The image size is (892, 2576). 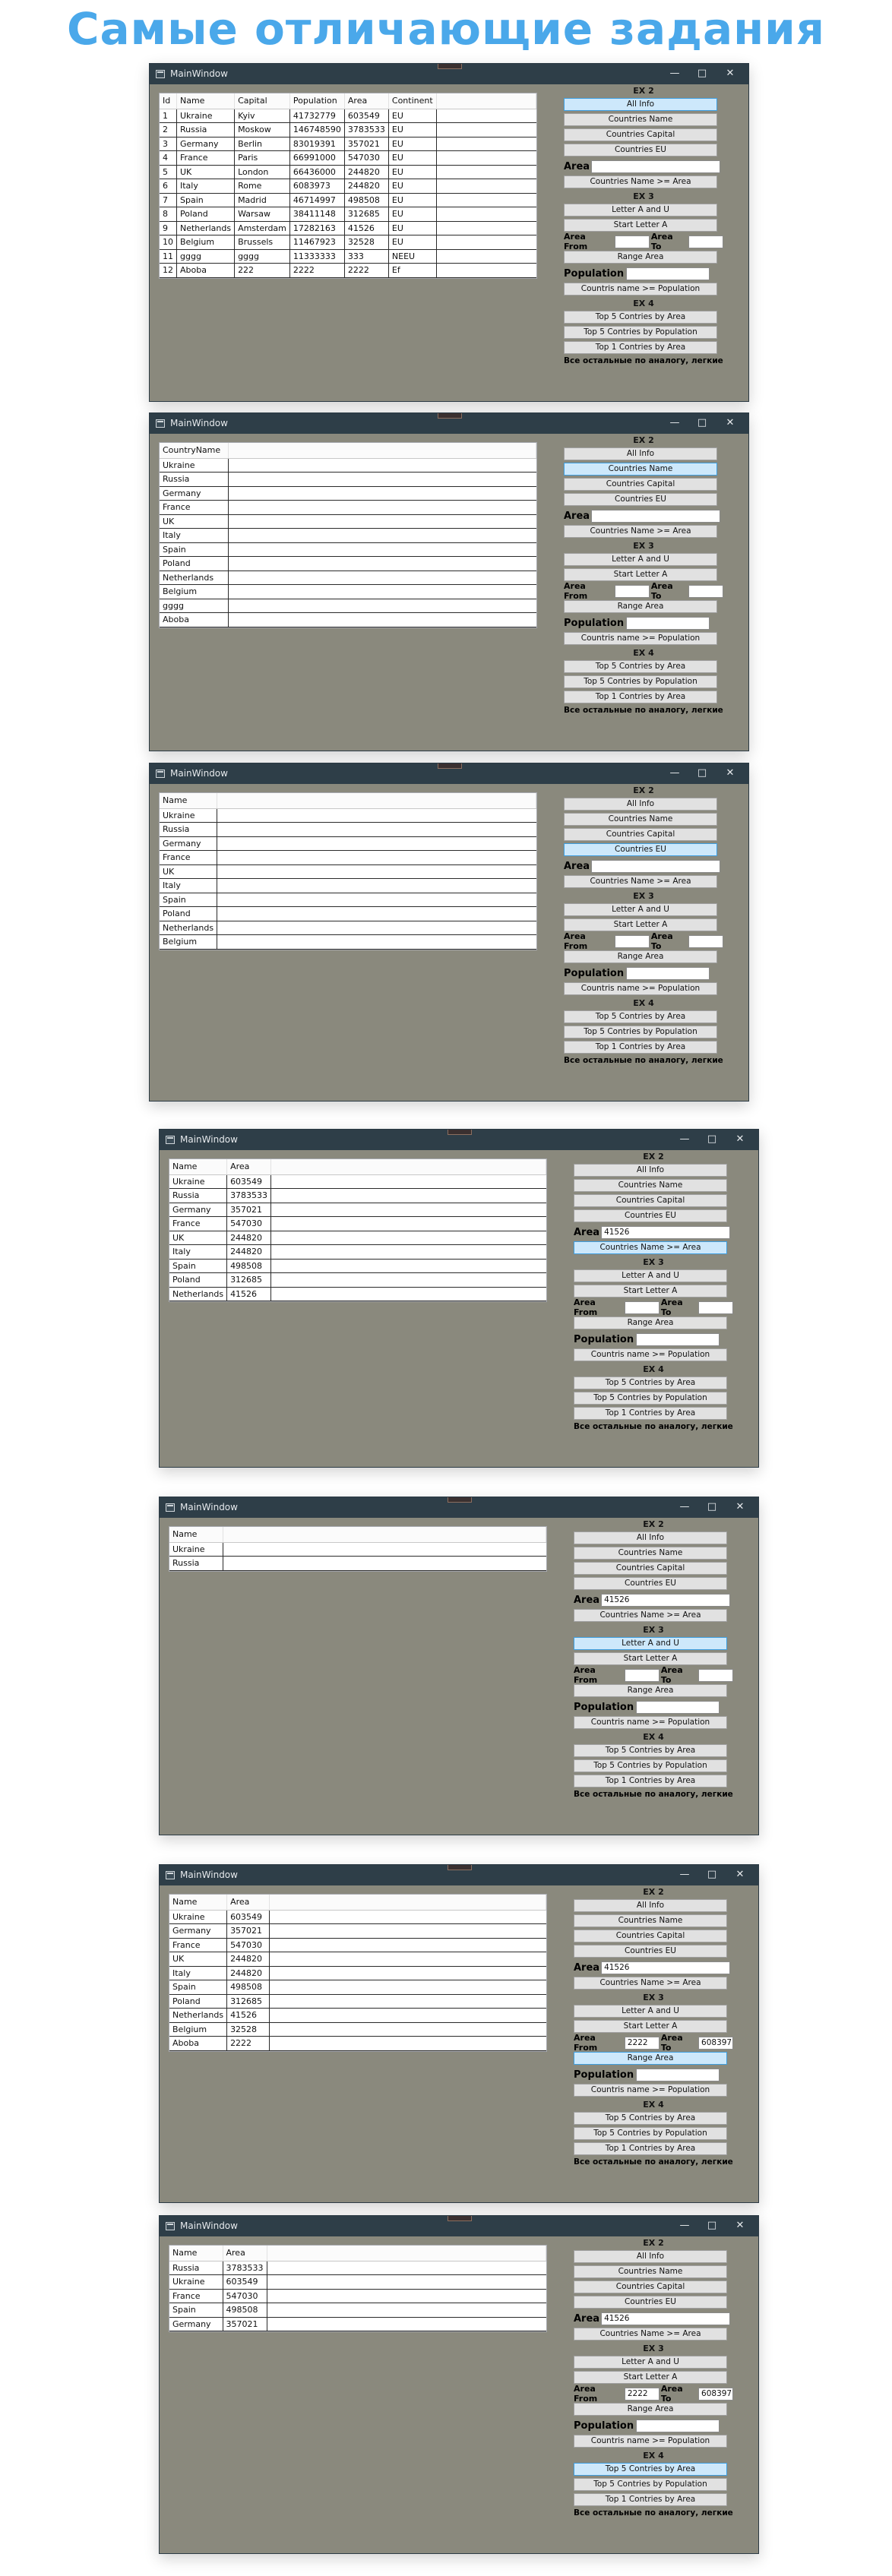 I want to click on table-cell: 6, so click(x=168, y=186).